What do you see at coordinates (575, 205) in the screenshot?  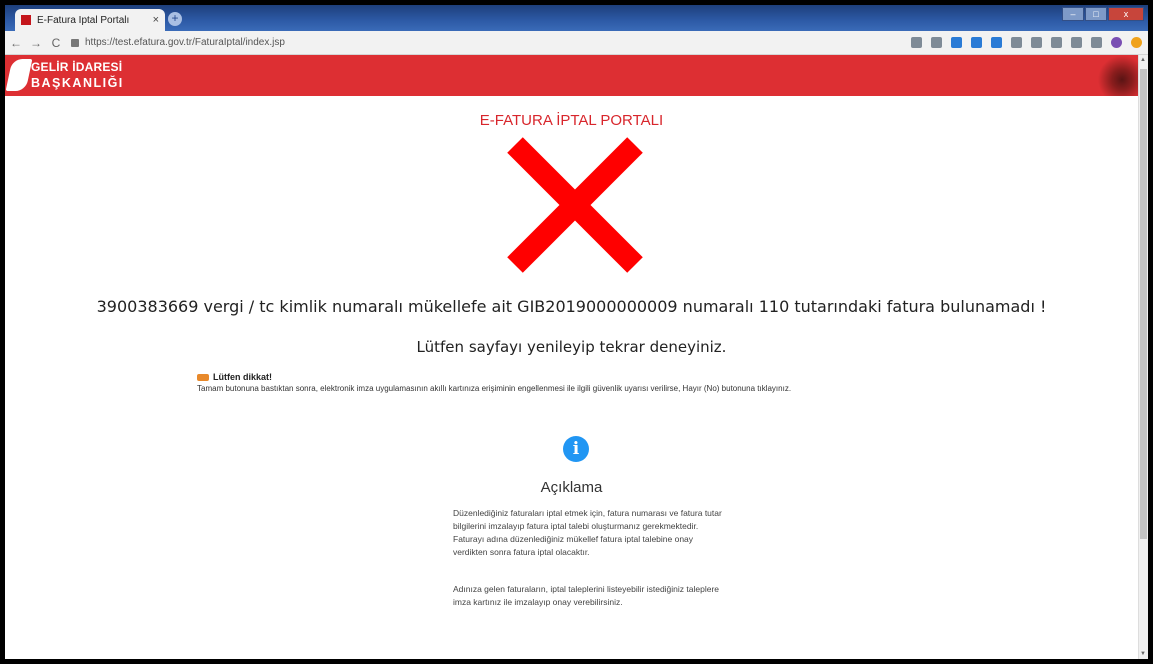 I see `x-icon` at bounding box center [575, 205].